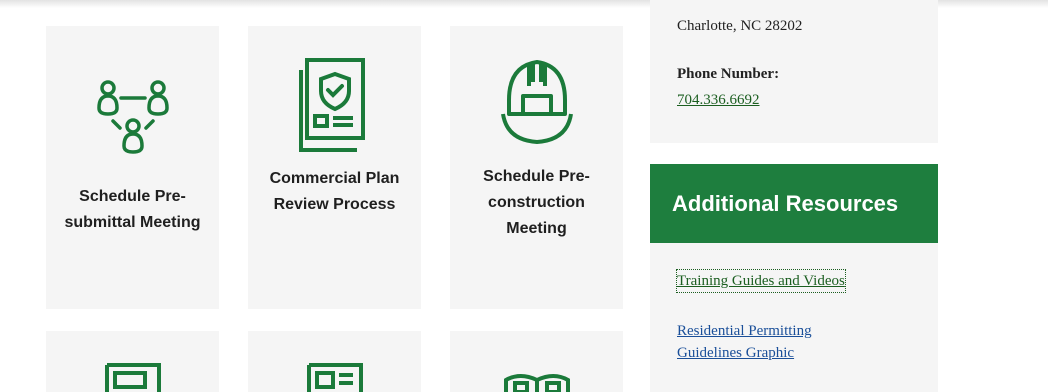 The image size is (1048, 392). Describe the element at coordinates (536, 102) in the screenshot. I see `hard-hat-icon` at that location.